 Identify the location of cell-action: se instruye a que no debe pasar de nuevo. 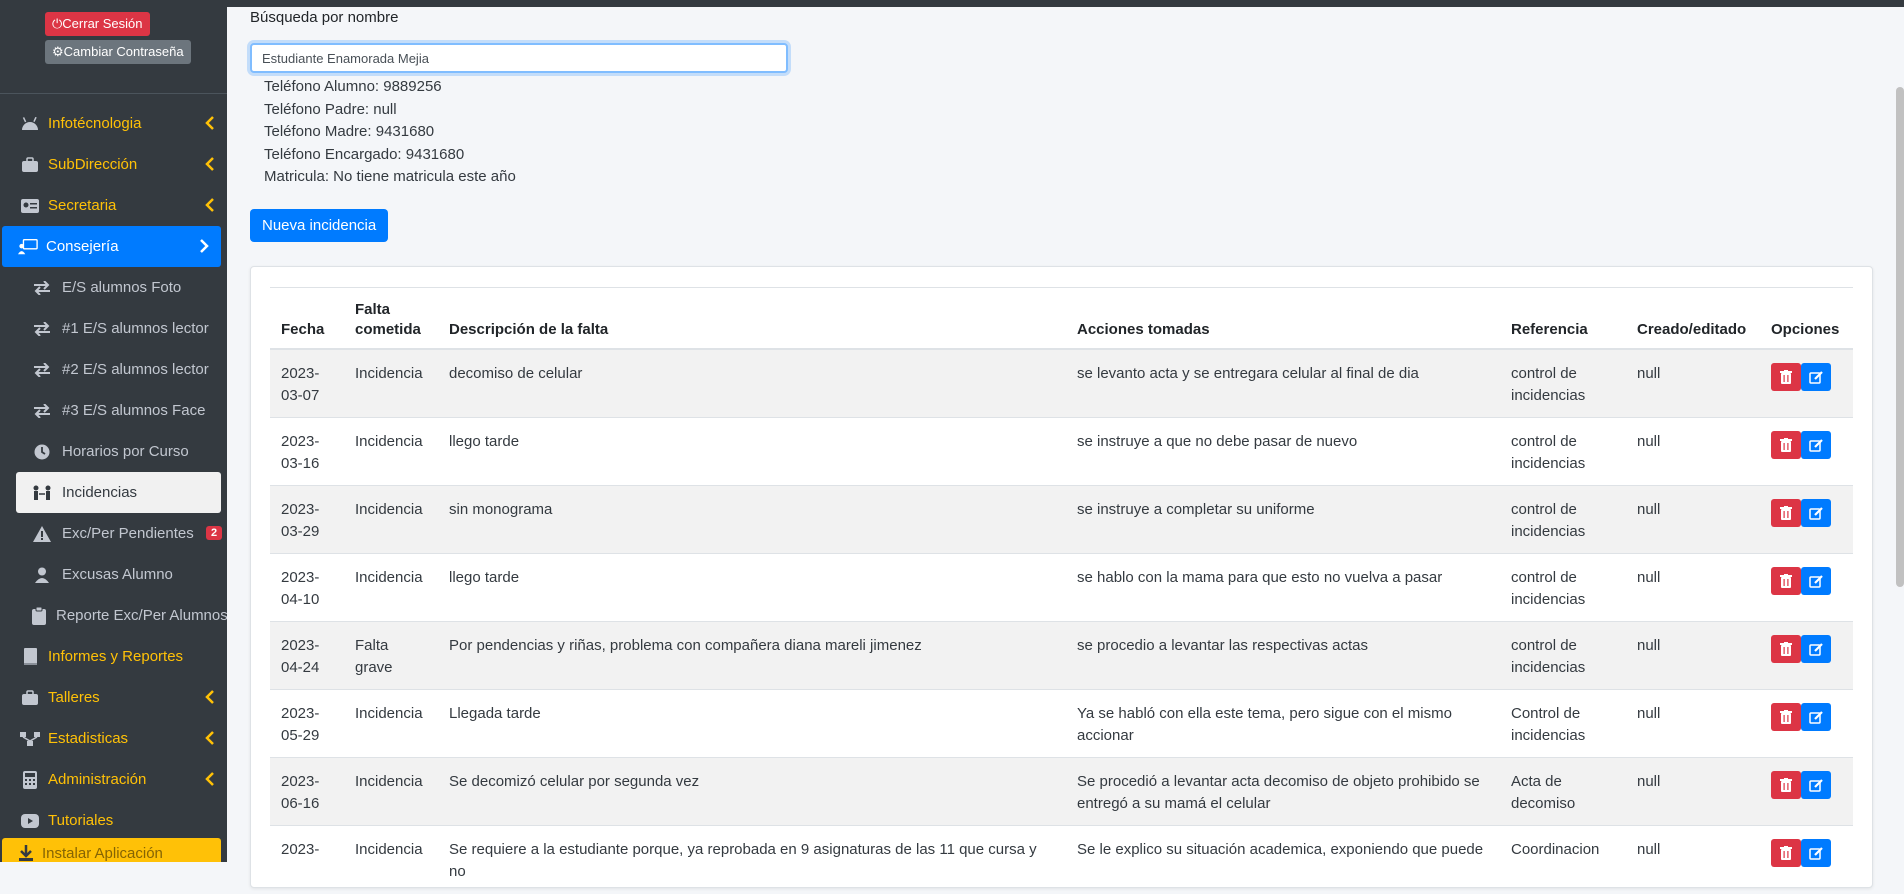
(1283, 451).